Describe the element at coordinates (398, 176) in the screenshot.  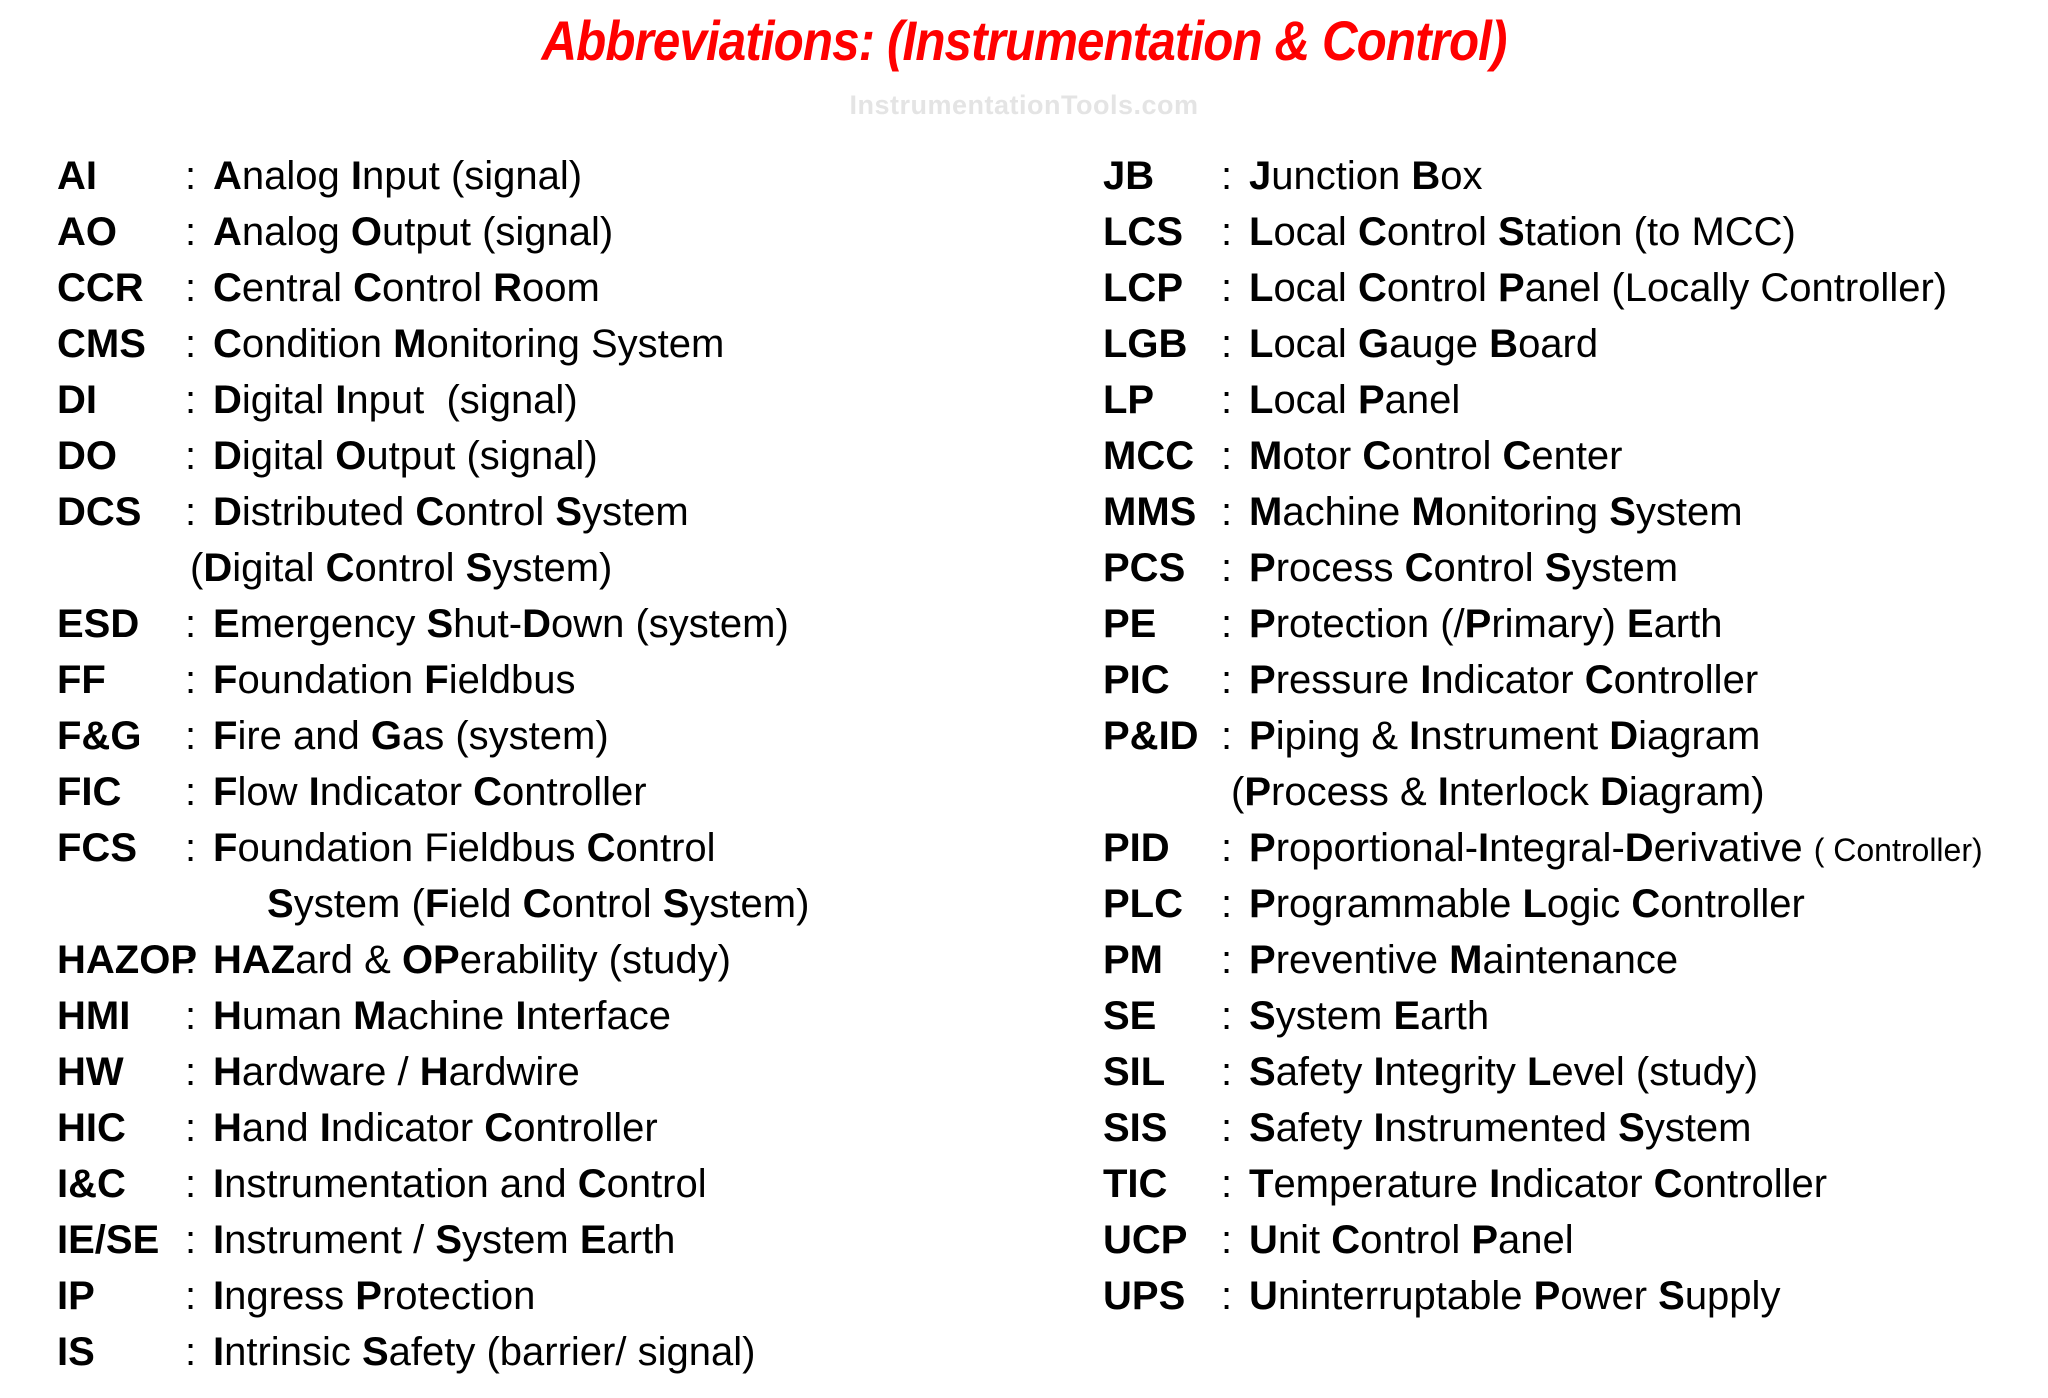
I see `abbreviation-definition: Analog Input (signal)` at that location.